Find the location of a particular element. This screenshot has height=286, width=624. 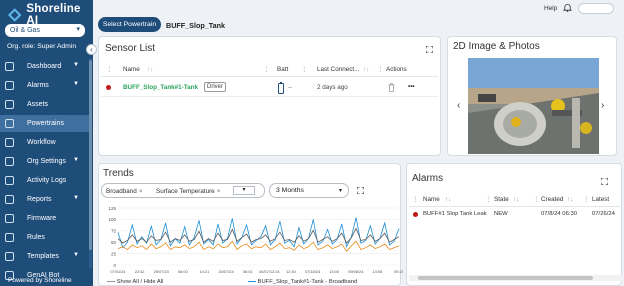

sidebar-item-assets: Assets is located at coordinates (44, 104).